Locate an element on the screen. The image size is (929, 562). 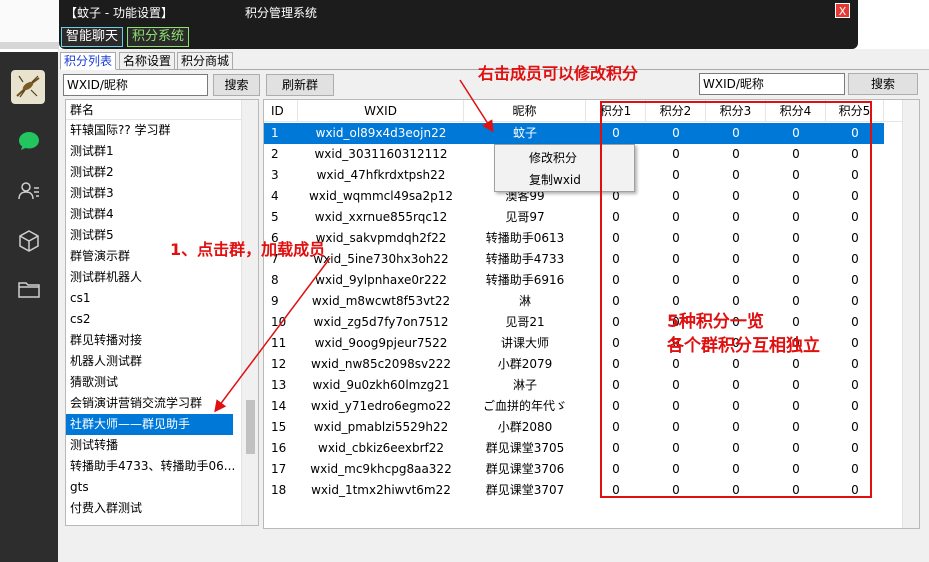
table-cell: 群见课堂3706 is located at coordinates (525, 469).